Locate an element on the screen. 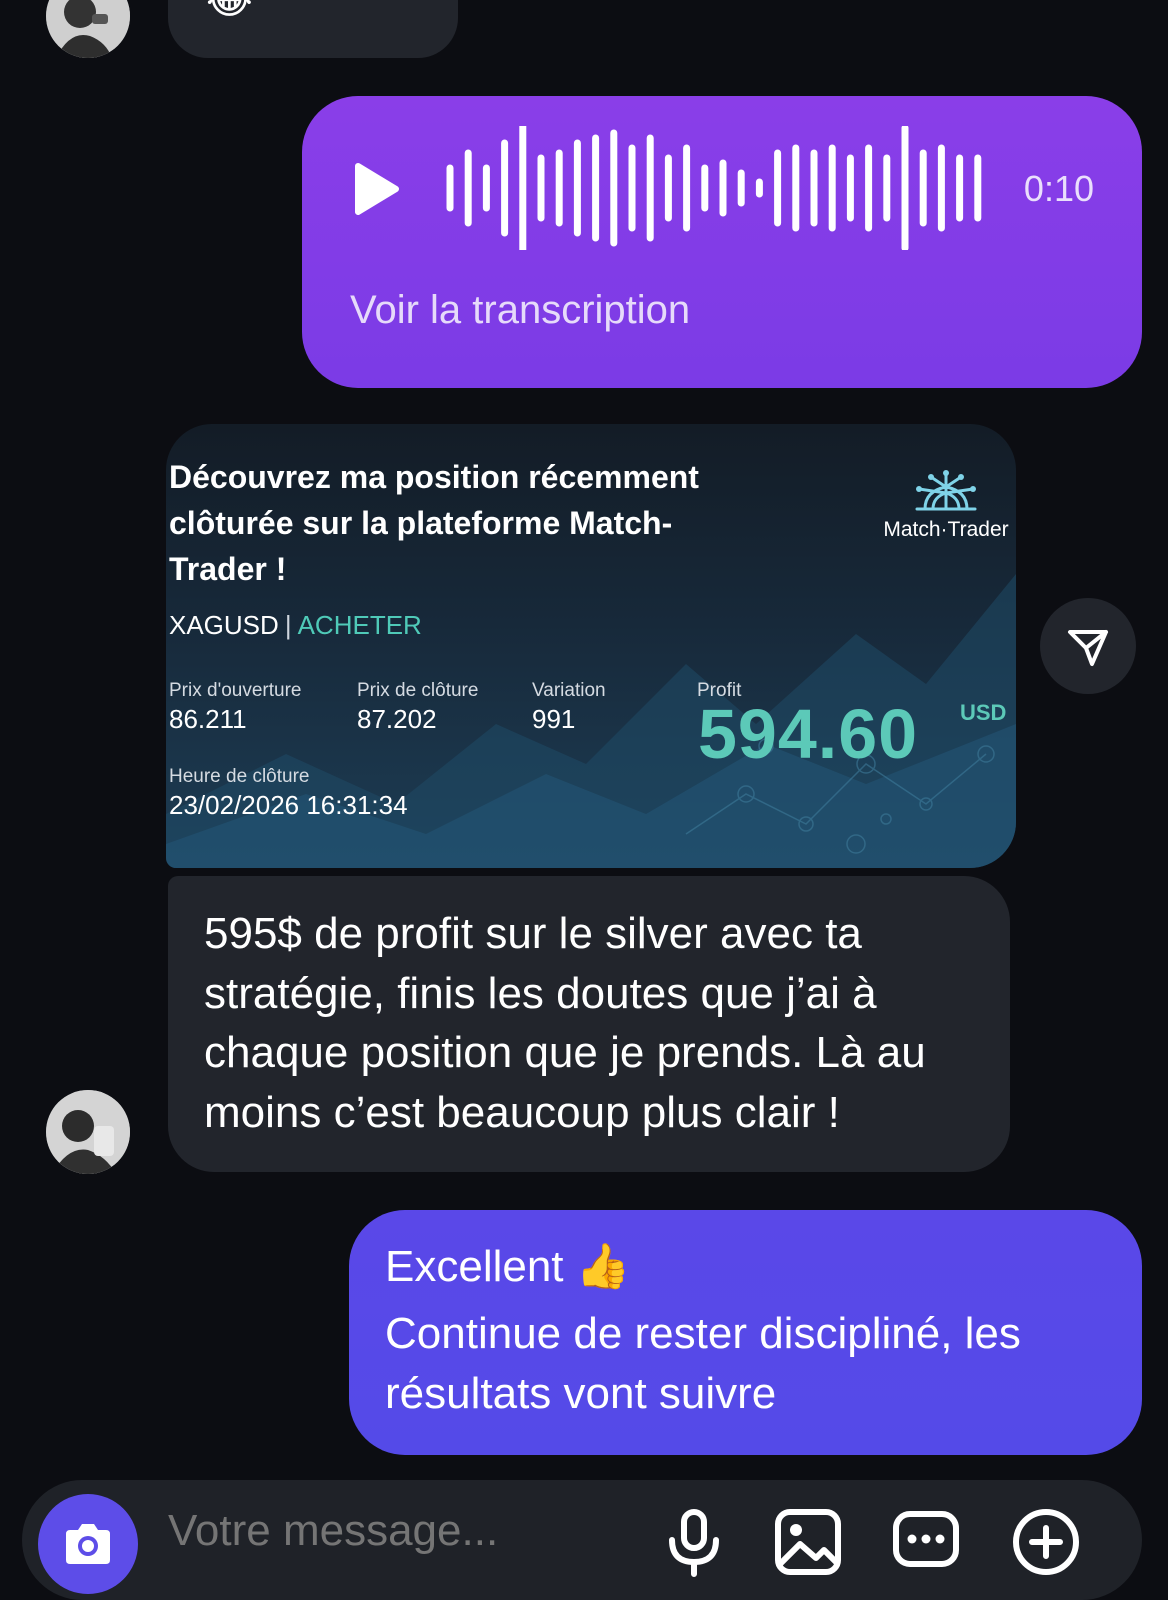 The width and height of the screenshot is (1168, 1600). camera-button is located at coordinates (88, 1544).